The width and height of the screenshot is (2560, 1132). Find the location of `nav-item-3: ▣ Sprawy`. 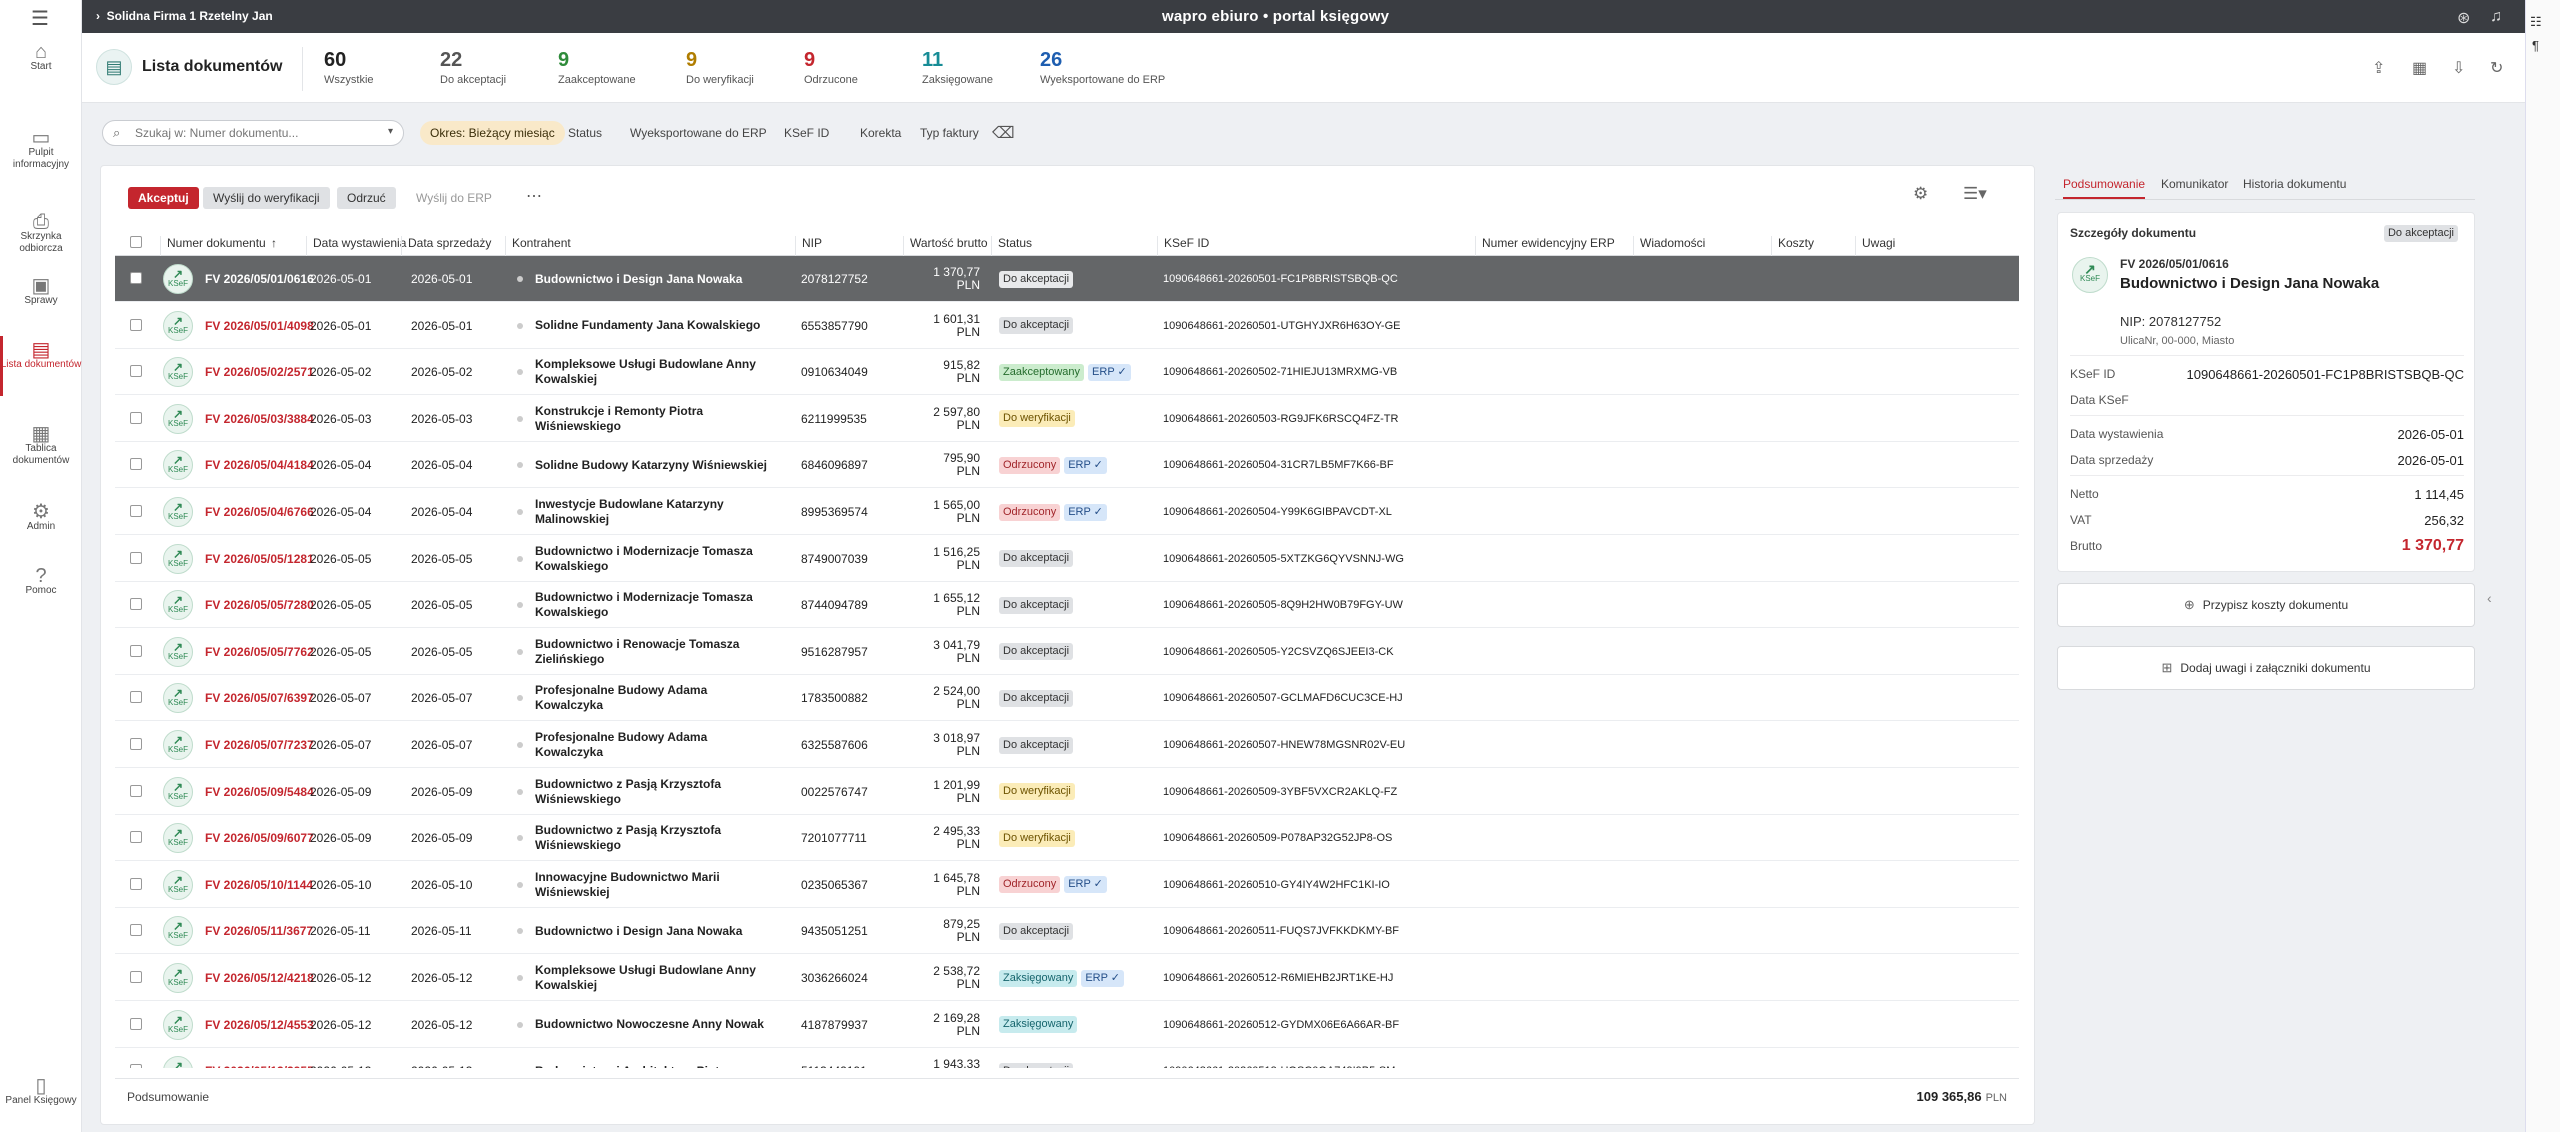

nav-item-3: ▣ Sprawy is located at coordinates (41, 291).